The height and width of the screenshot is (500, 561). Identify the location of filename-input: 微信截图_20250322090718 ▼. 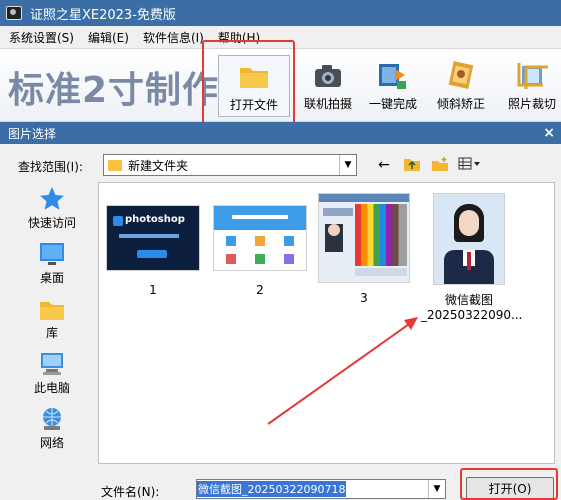
(321, 489).